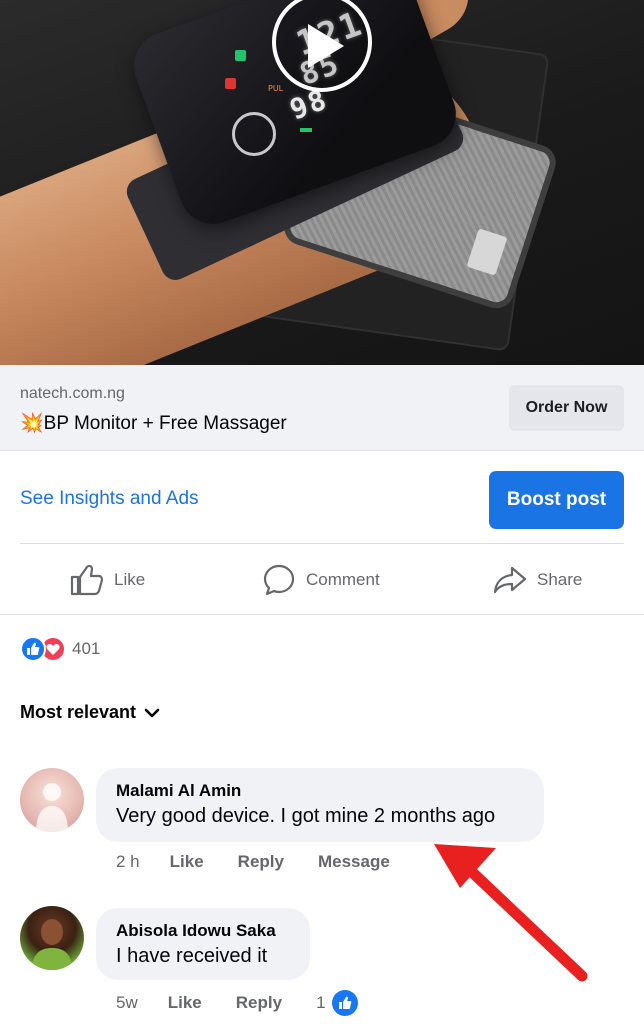 The width and height of the screenshot is (644, 1024). Describe the element at coordinates (165, 423) in the screenshot. I see `link-title-text: BP Monitor + Free Massager` at that location.